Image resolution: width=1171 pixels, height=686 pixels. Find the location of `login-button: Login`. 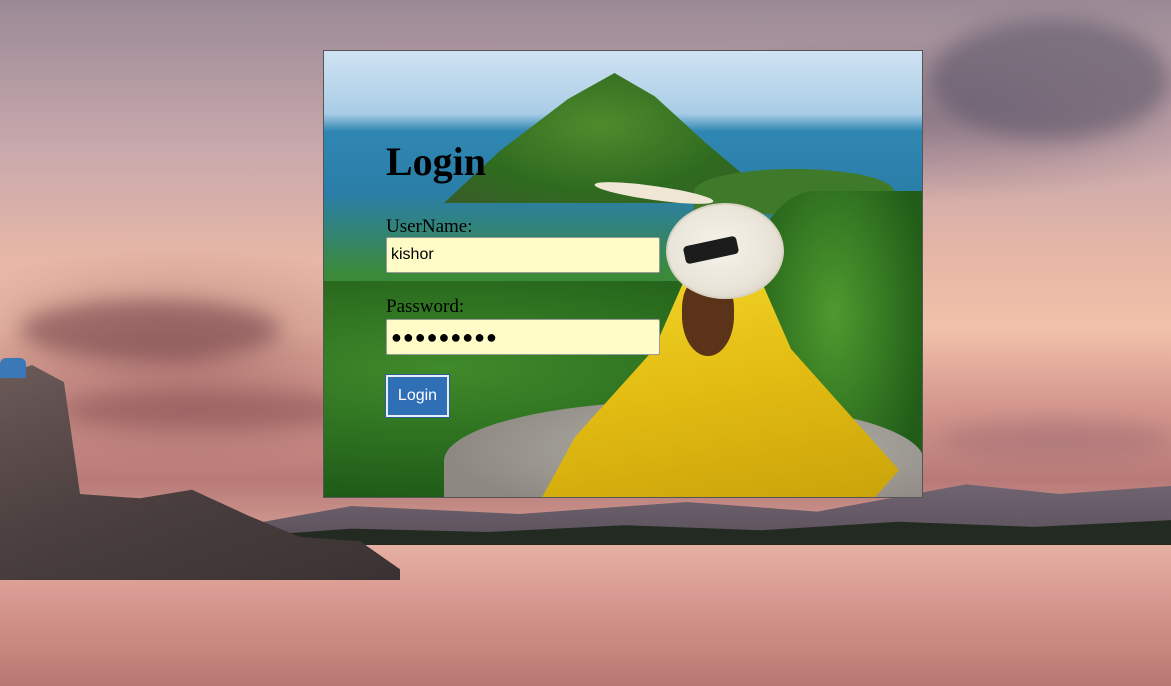

login-button: Login is located at coordinates (417, 396).